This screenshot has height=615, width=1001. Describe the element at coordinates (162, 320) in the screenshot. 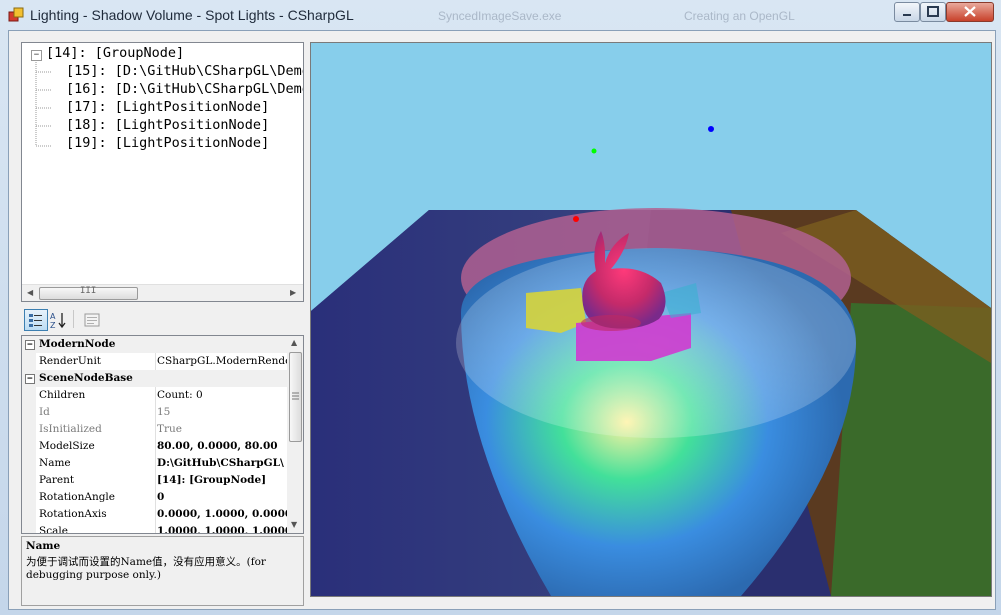

I see `property-grid-toolbar: A Z` at that location.